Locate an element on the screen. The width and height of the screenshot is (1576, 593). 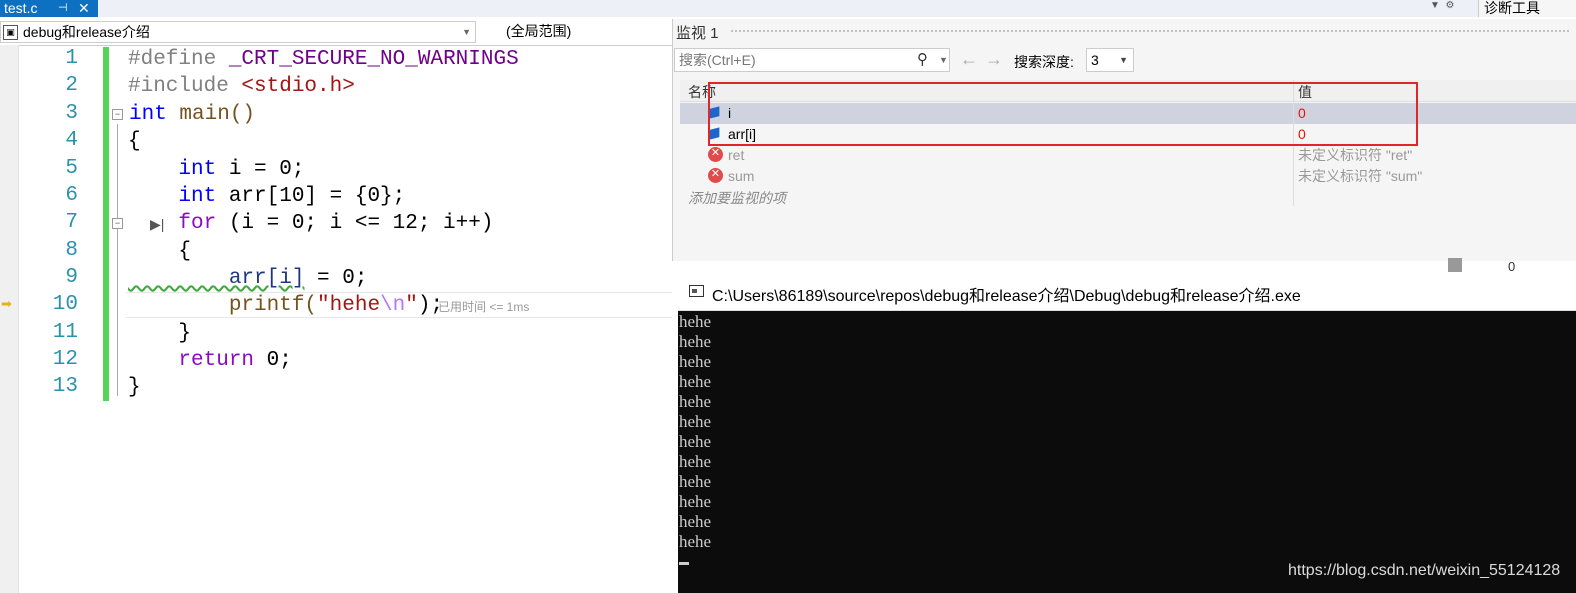
arrow-left-icon: ← is located at coordinates (969, 59).